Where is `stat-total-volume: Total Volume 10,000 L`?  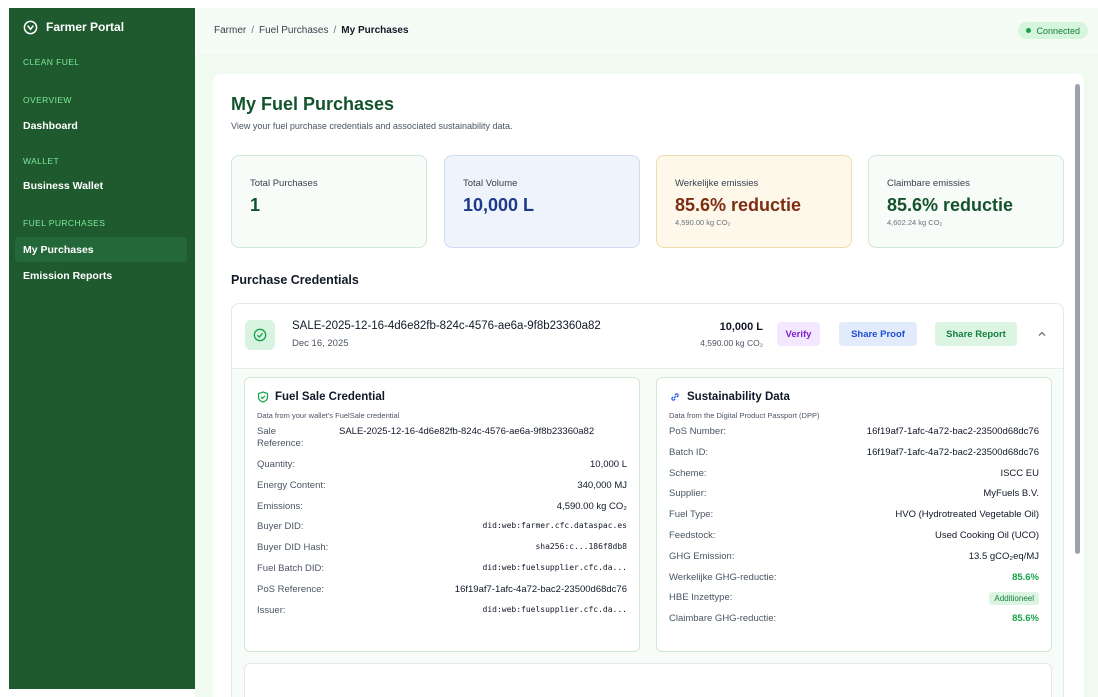 stat-total-volume: Total Volume 10,000 L is located at coordinates (542, 201).